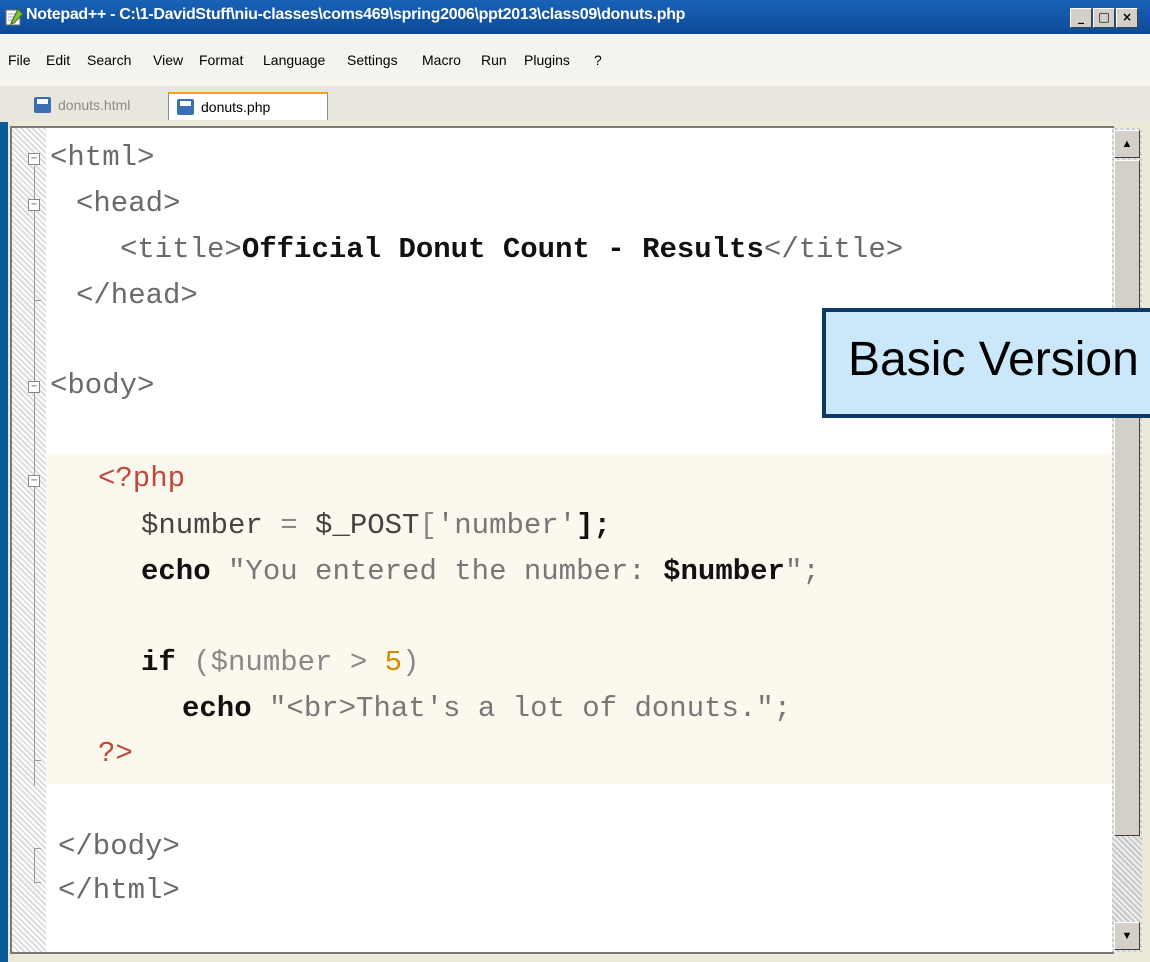 This screenshot has height=962, width=1150. What do you see at coordinates (168, 60) in the screenshot?
I see `menu-view: View` at bounding box center [168, 60].